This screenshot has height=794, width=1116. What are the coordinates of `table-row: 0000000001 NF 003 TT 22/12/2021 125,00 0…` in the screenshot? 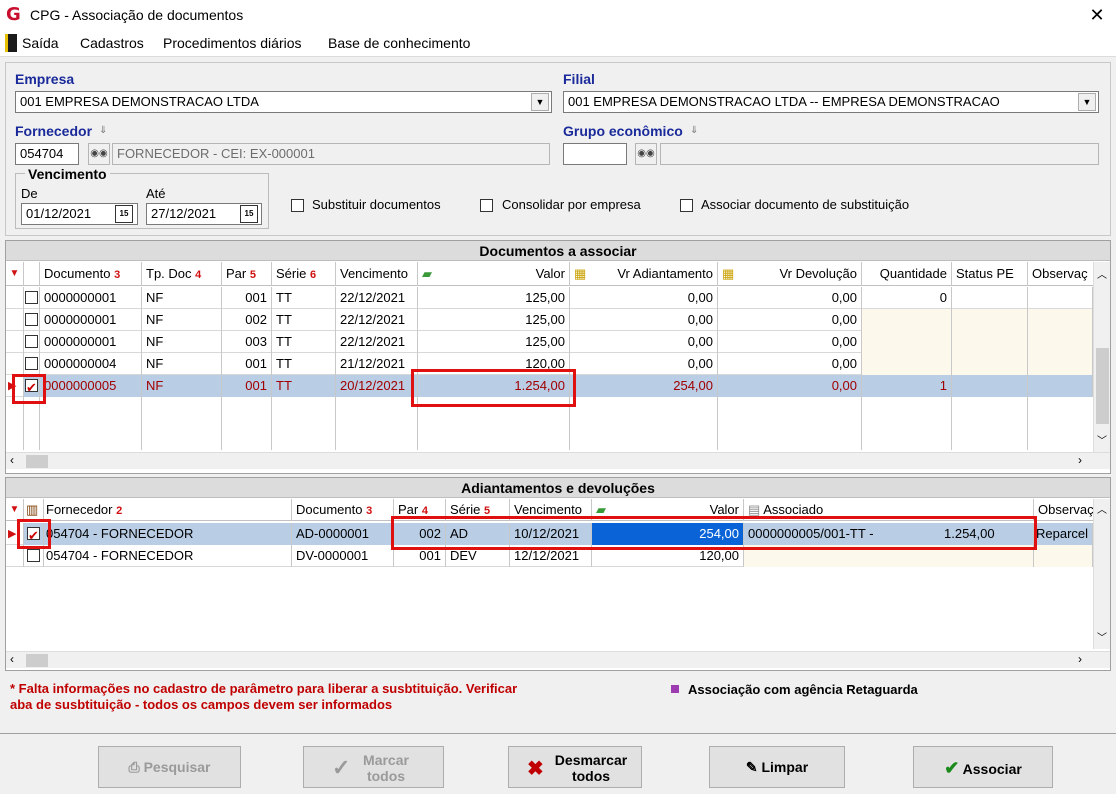 It's located at (549, 342).